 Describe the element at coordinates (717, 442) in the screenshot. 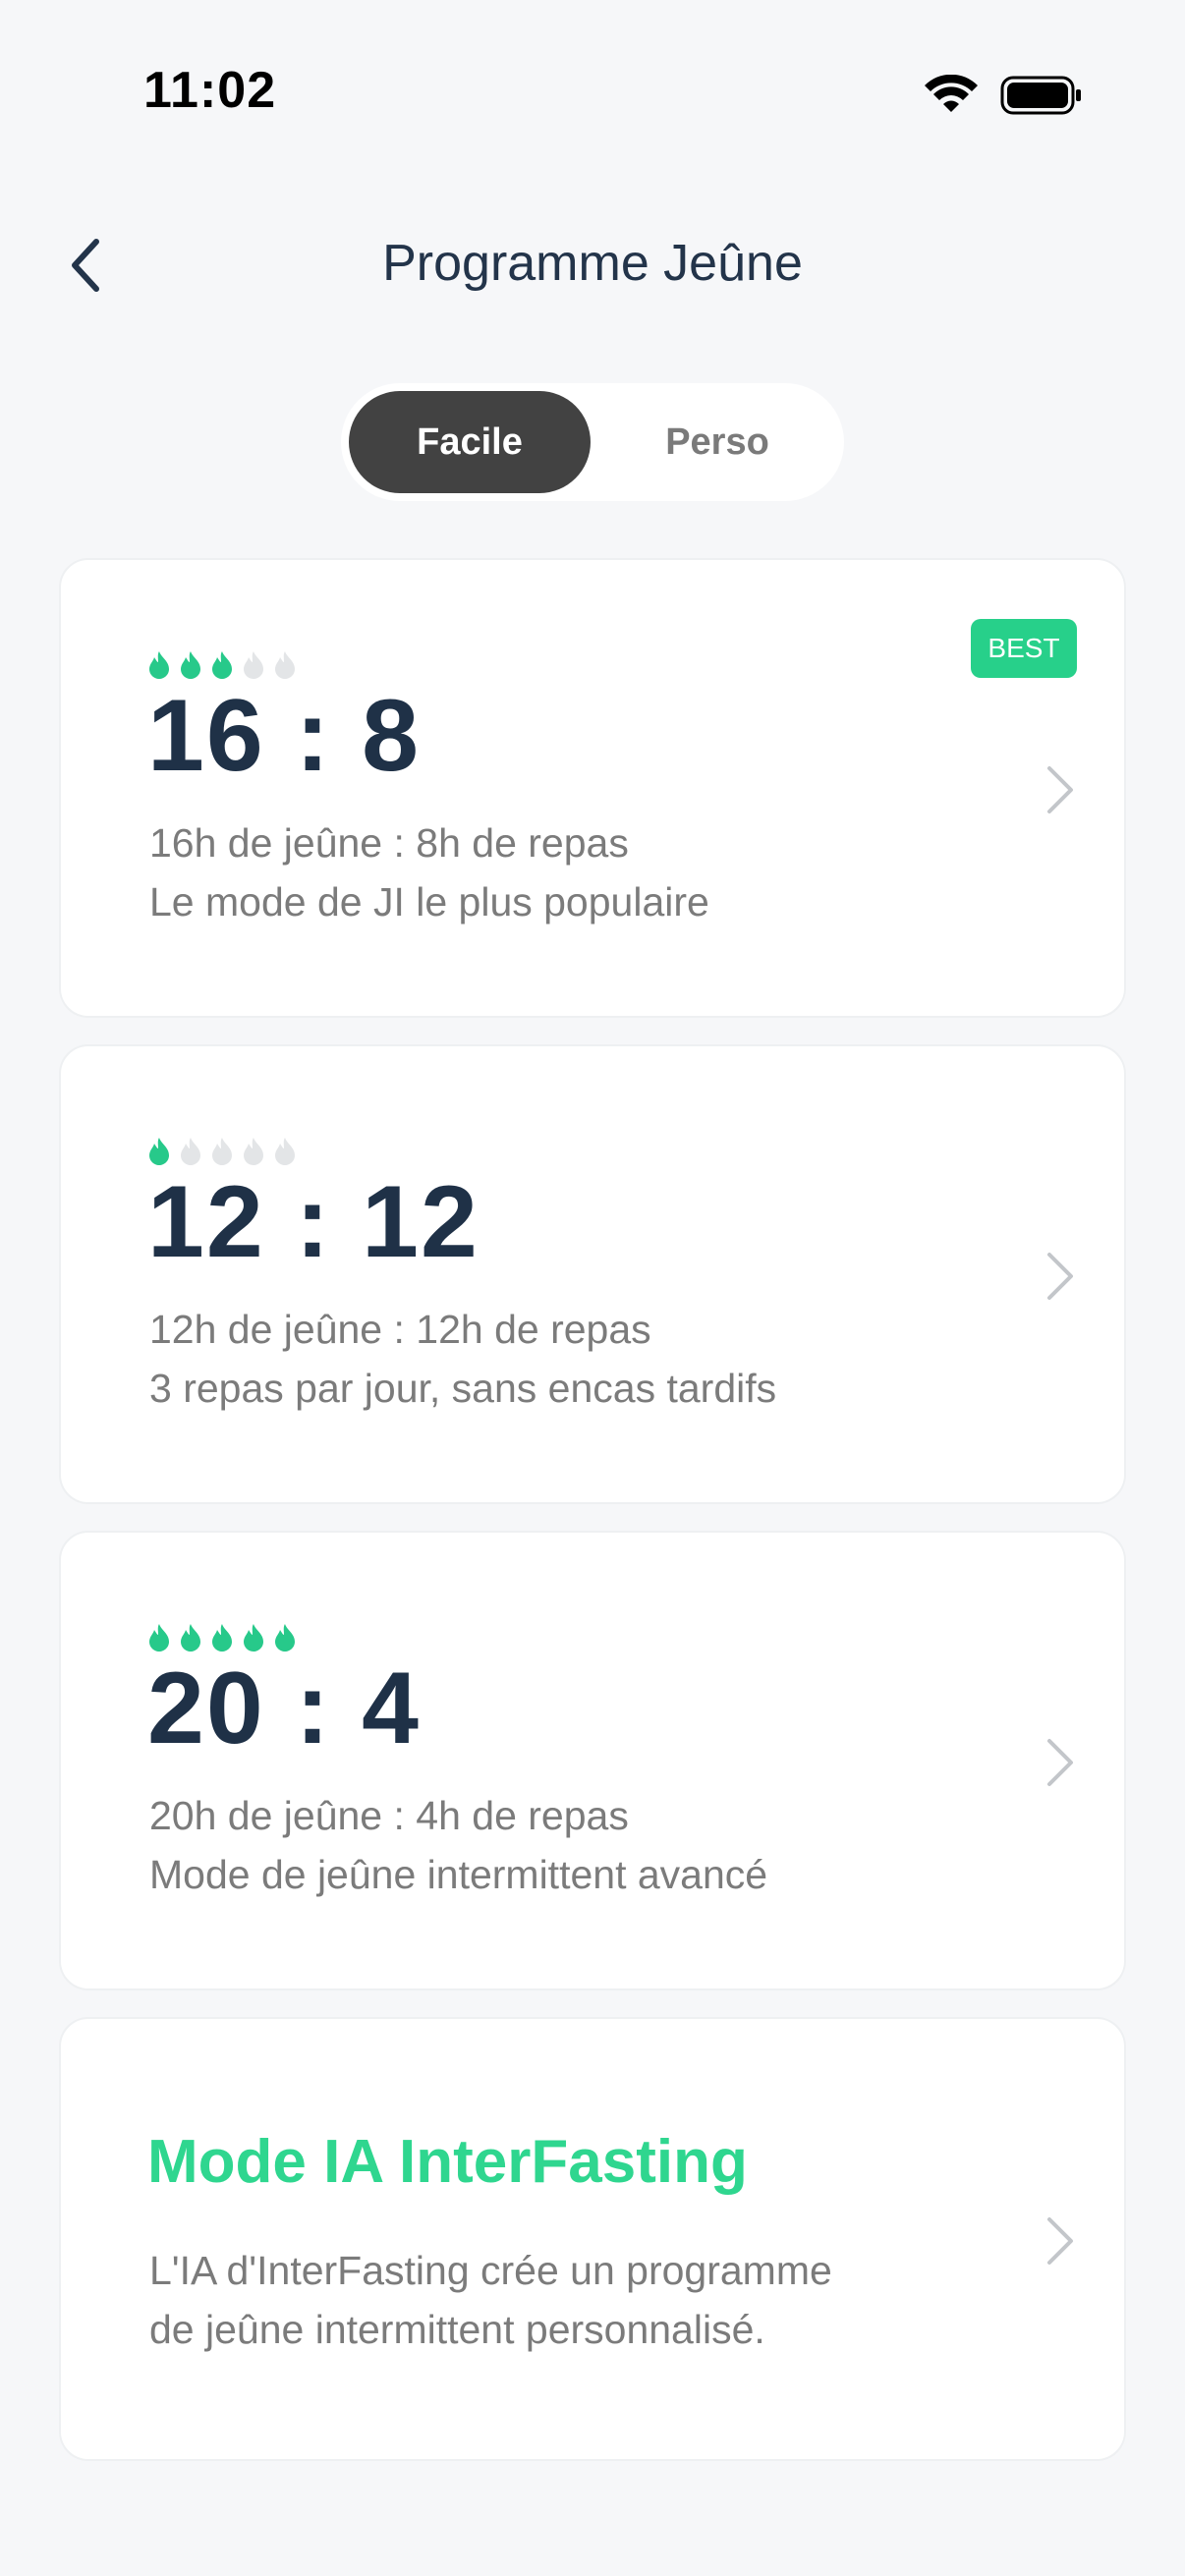

I see `tab-perso: Perso` at that location.